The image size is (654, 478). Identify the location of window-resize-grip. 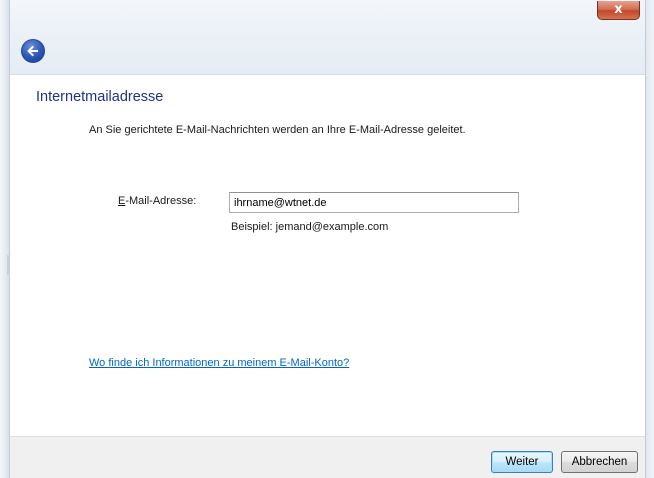
(8, 265).